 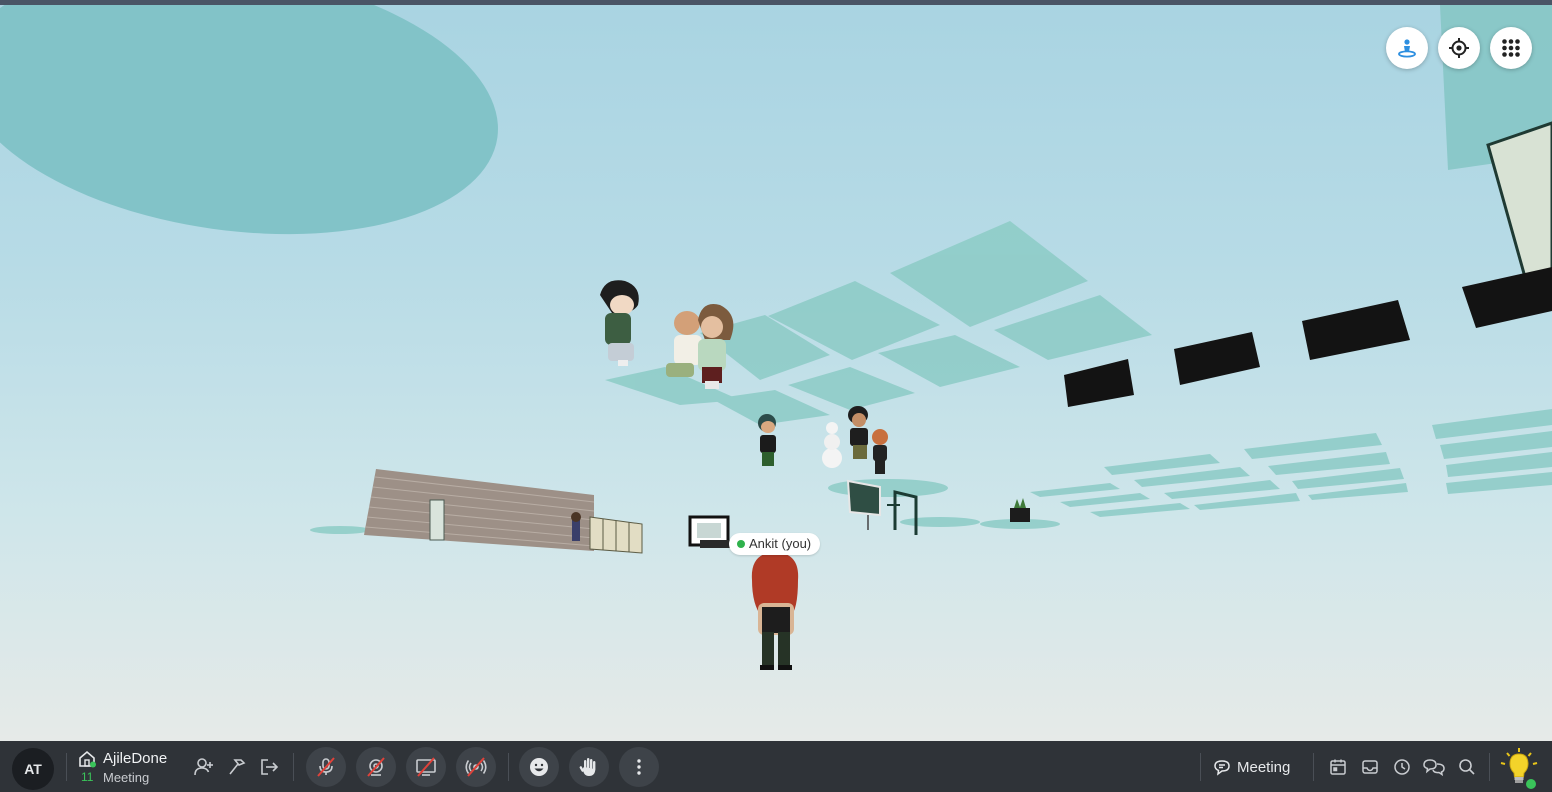 What do you see at coordinates (1264, 767) in the screenshot?
I see `meeting-label: Meeting` at bounding box center [1264, 767].